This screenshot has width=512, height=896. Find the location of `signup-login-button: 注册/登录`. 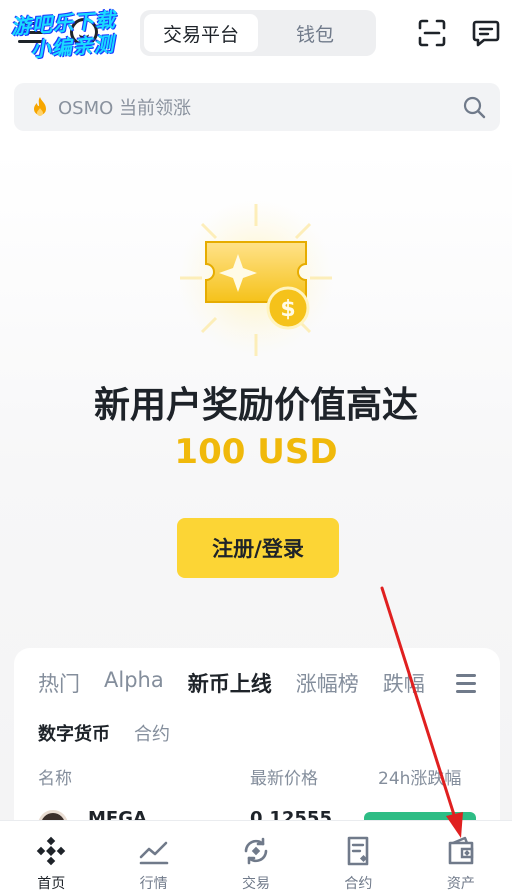

signup-login-button: 注册/登录 is located at coordinates (258, 548).